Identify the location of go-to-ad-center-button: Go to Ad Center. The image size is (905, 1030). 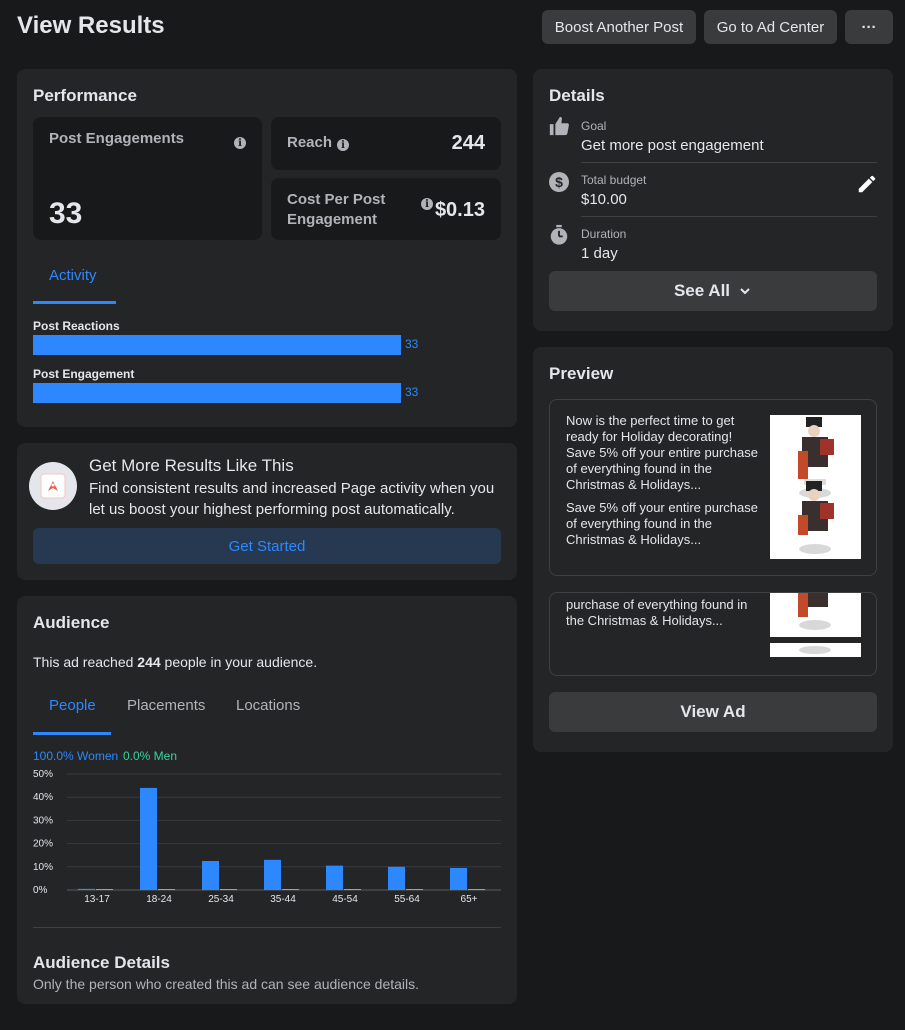
(770, 27).